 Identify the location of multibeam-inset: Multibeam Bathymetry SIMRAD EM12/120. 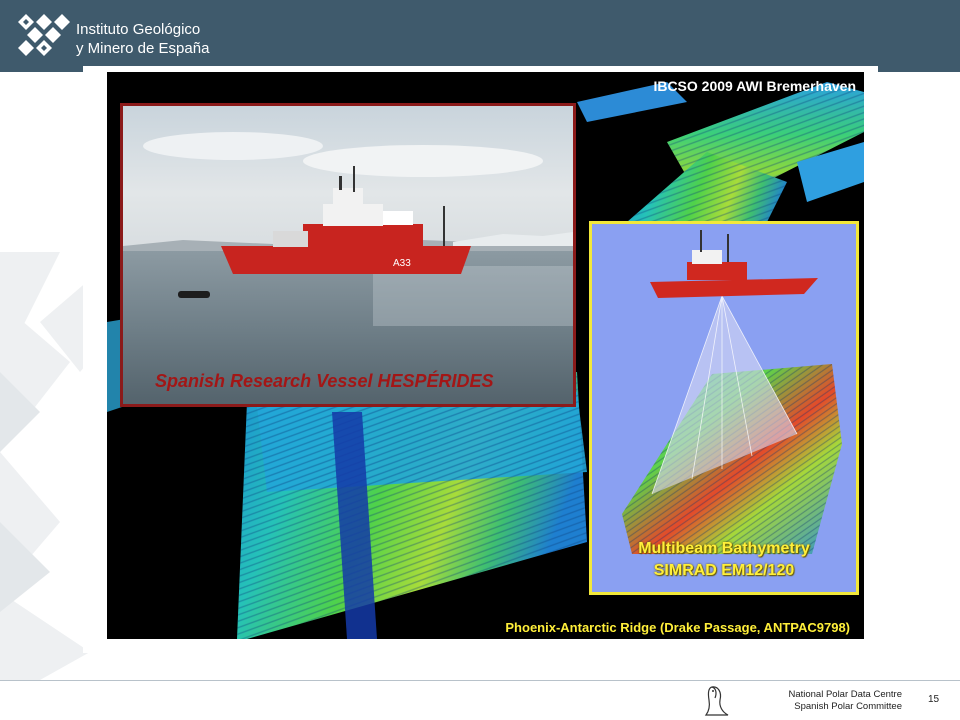
(724, 408).